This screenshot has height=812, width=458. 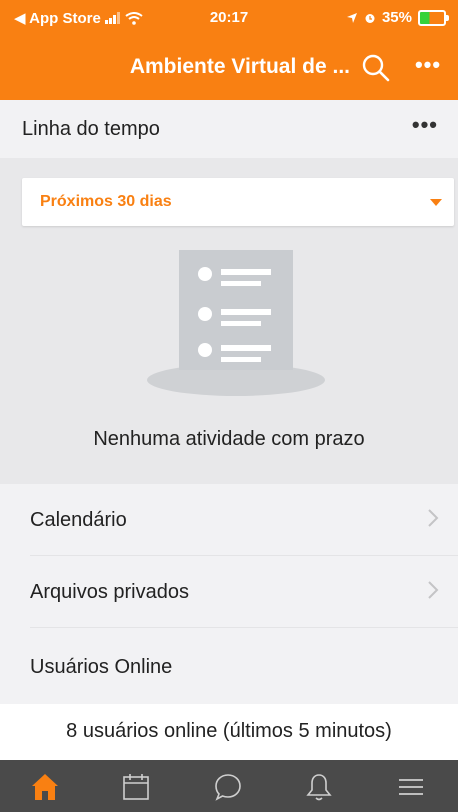 I want to click on date-filter-value: Próximos 30 dias, so click(x=106, y=201).